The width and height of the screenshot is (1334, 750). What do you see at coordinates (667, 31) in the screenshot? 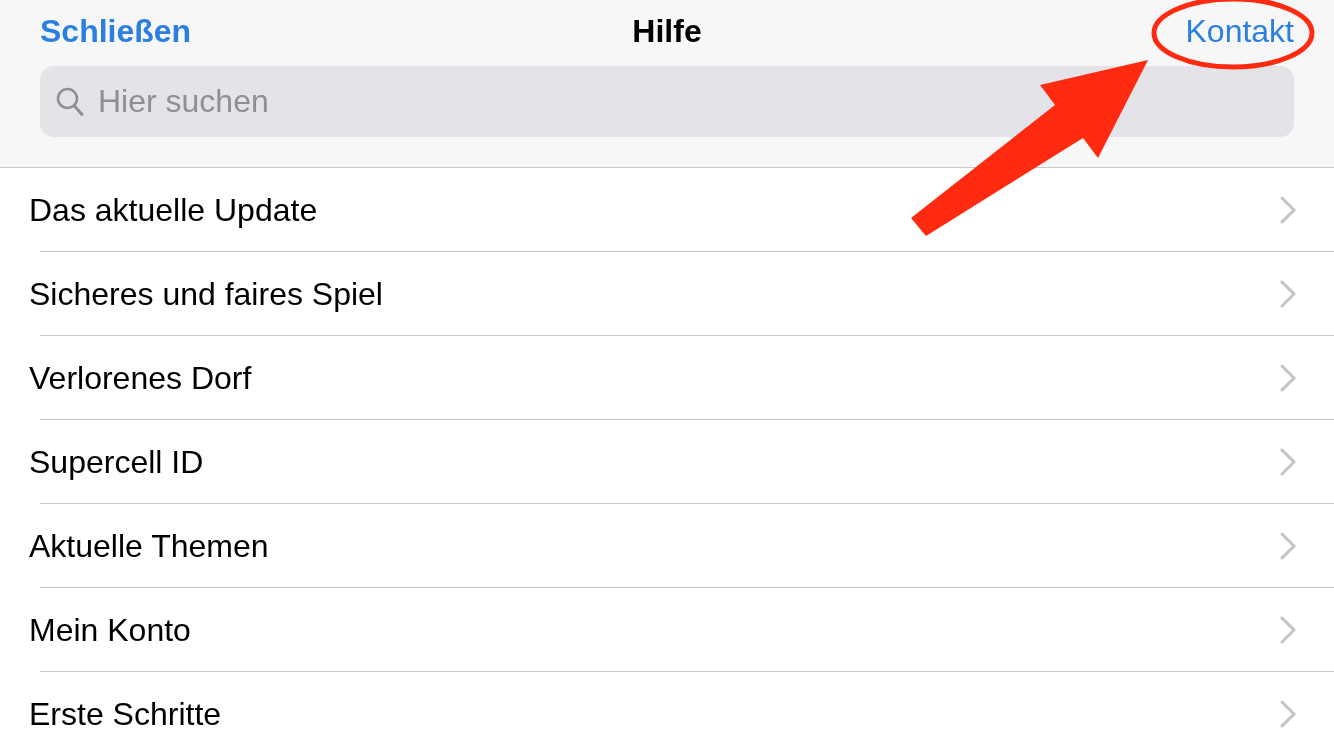
I see `page-title: Hilfe` at bounding box center [667, 31].